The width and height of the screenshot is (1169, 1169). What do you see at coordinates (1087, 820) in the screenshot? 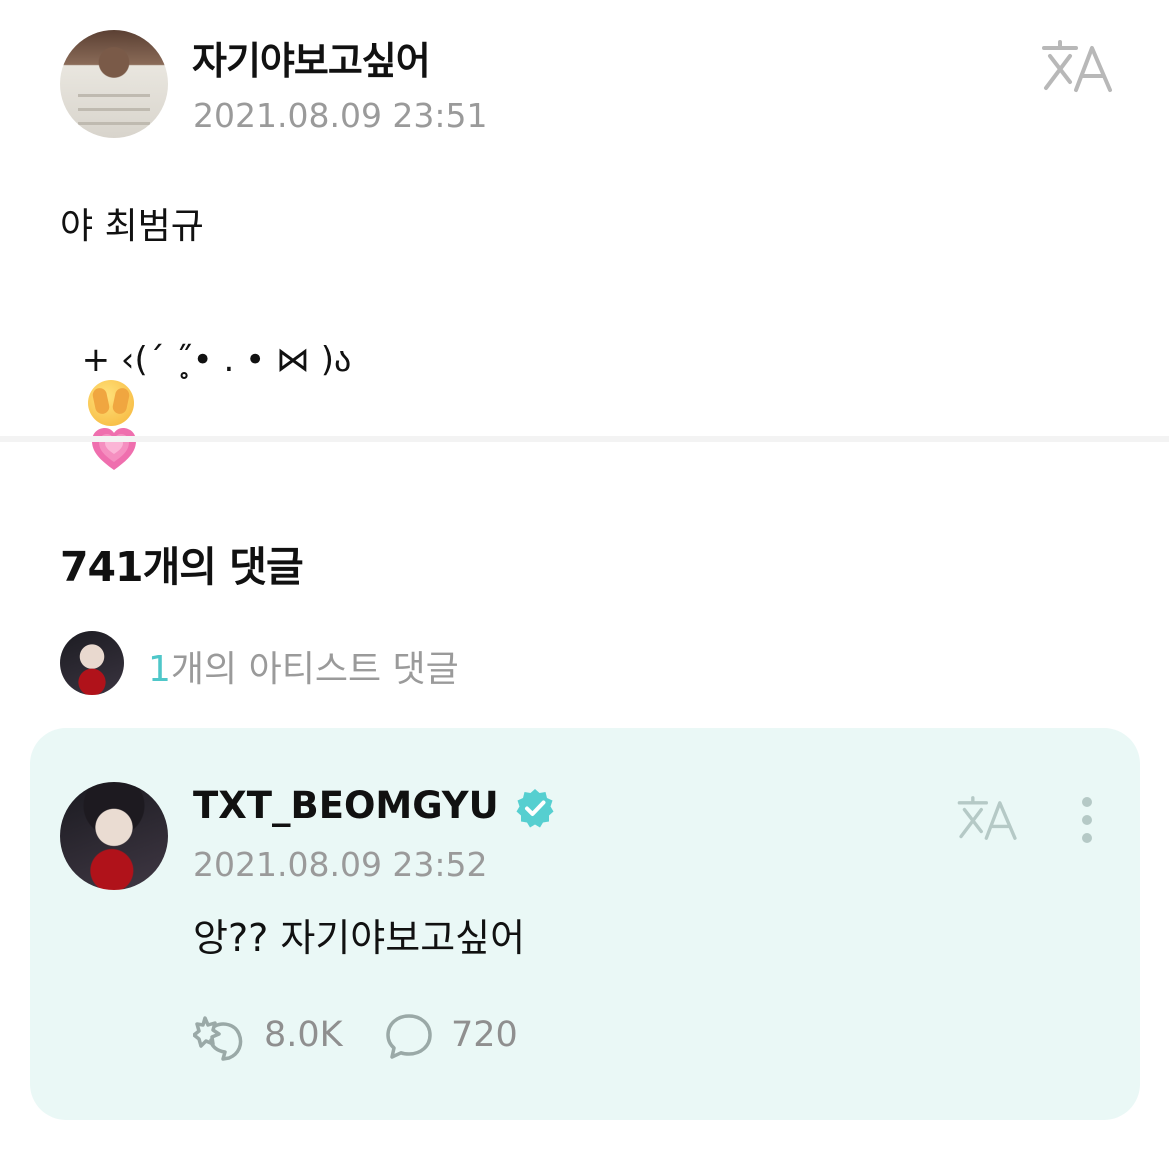
I see `more-options-icon` at bounding box center [1087, 820].